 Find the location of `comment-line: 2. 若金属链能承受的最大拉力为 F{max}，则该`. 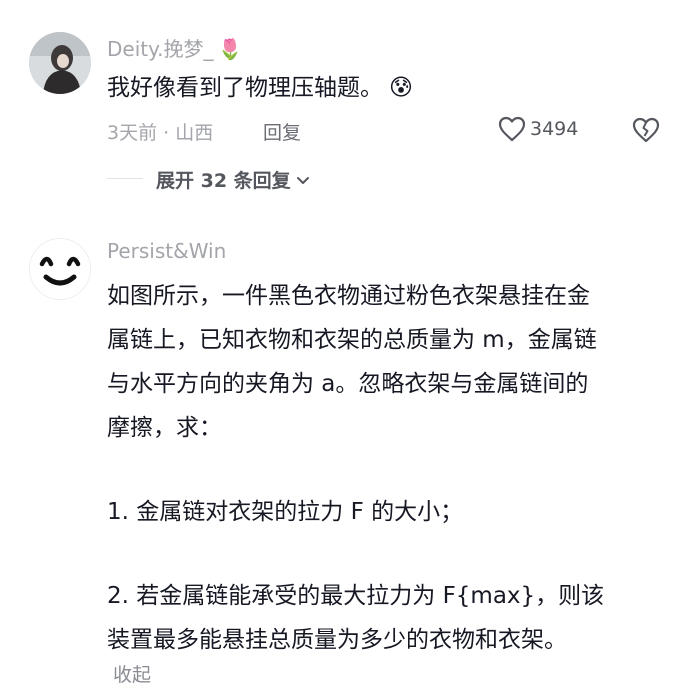

comment-line: 2. 若金属链能承受的最大拉力为 F{max}，则该 is located at coordinates (356, 596).